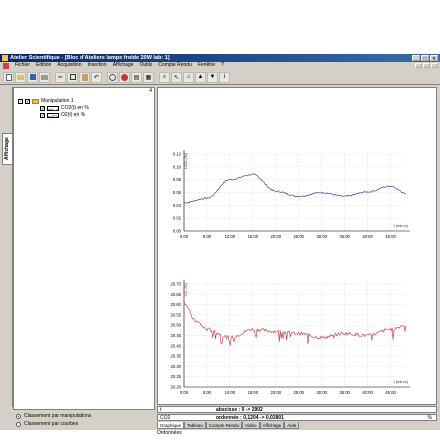 Image resolution: width=440 pixels, height=440 pixels. I want to click on home-icon: ⌂, so click(188, 77).